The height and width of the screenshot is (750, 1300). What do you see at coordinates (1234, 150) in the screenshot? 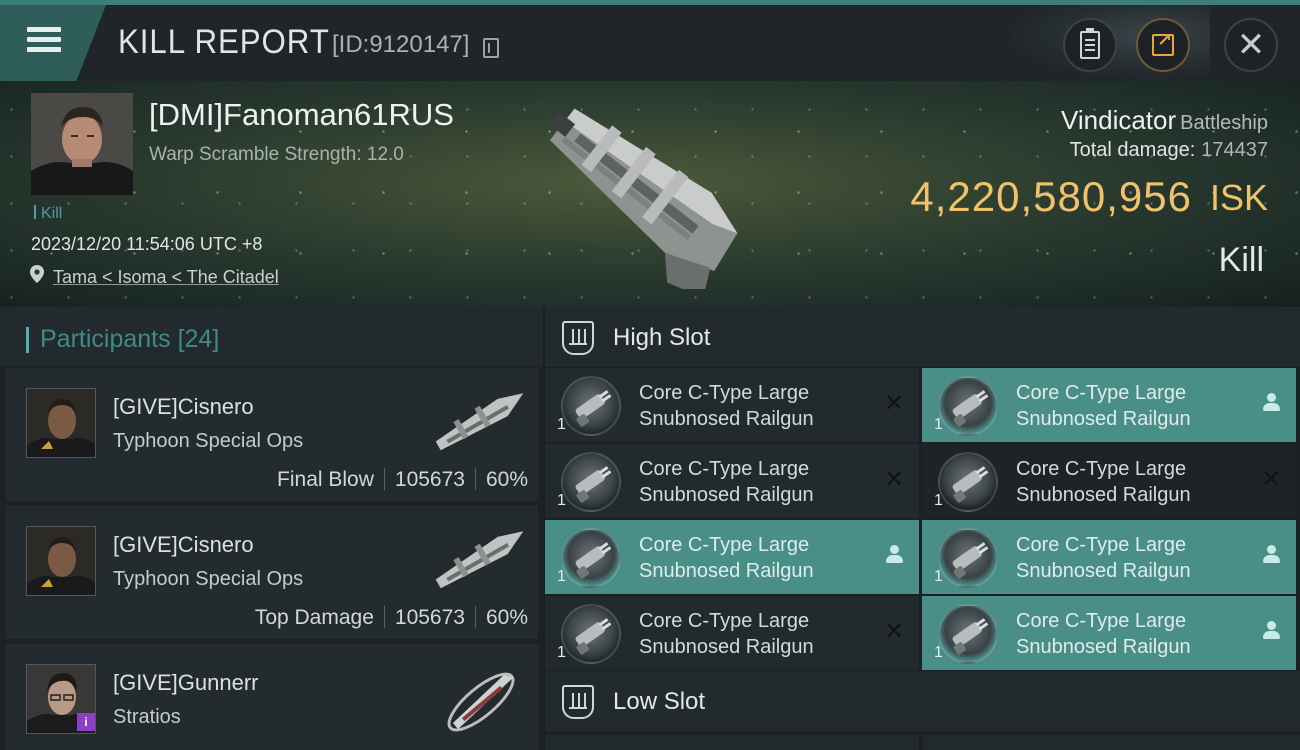
I see `total-damage-value: 174437` at bounding box center [1234, 150].